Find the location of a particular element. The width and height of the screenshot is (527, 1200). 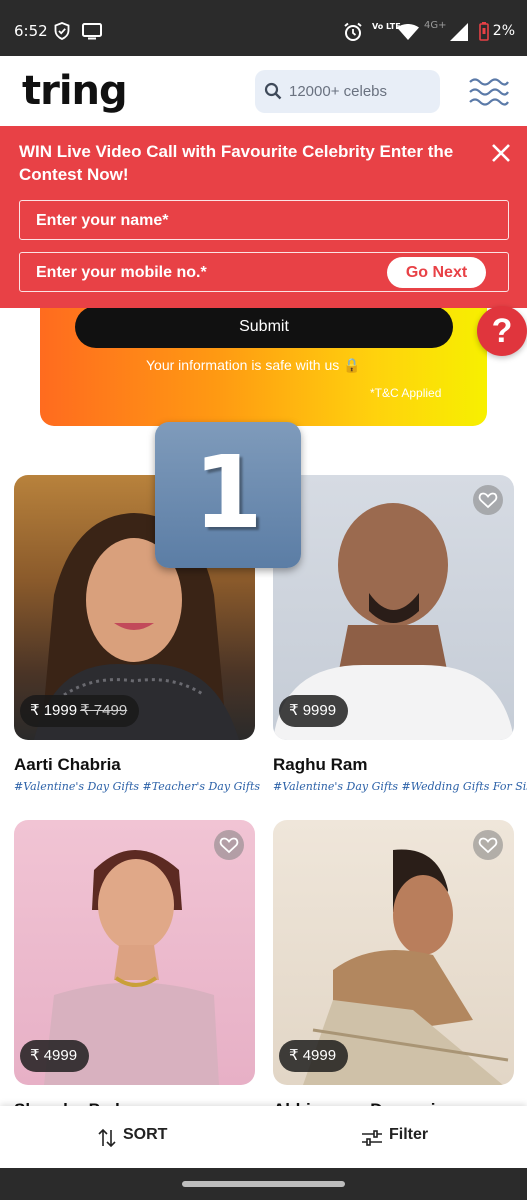

battery-percent: 2% is located at coordinates (503, 31).